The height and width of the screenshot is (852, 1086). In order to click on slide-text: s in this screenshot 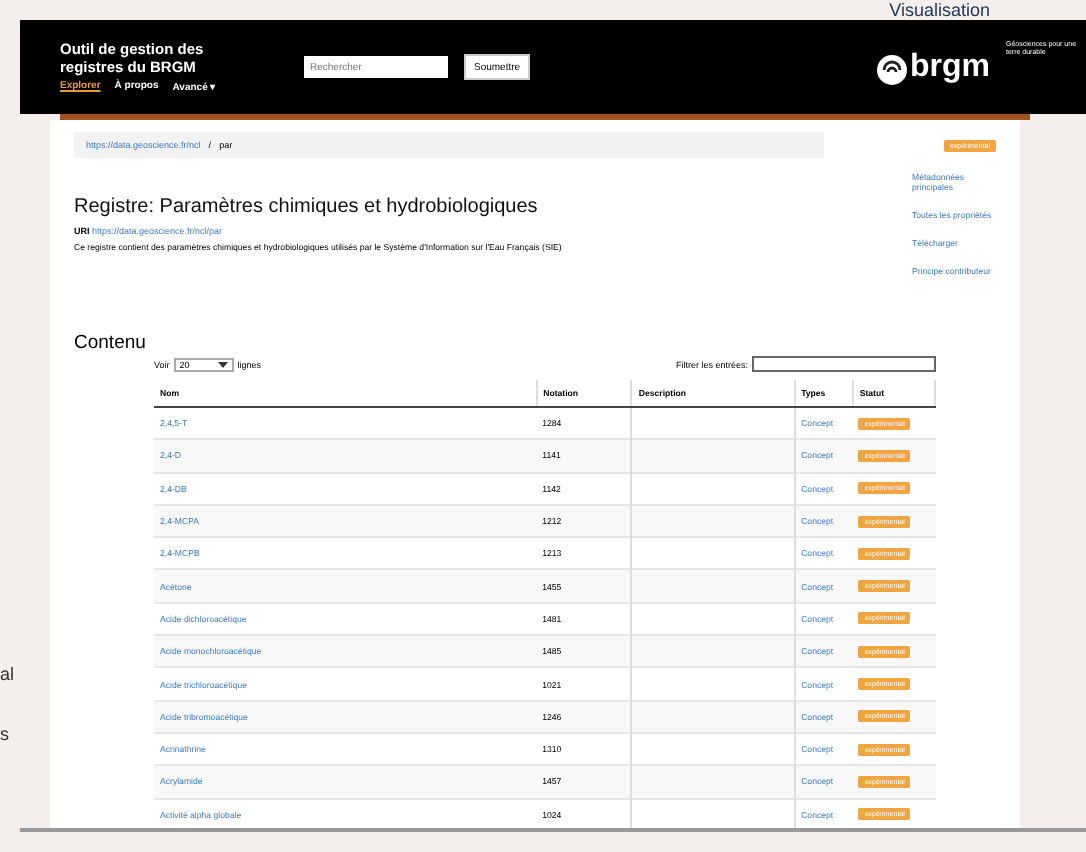, I will do `click(5, 735)`.